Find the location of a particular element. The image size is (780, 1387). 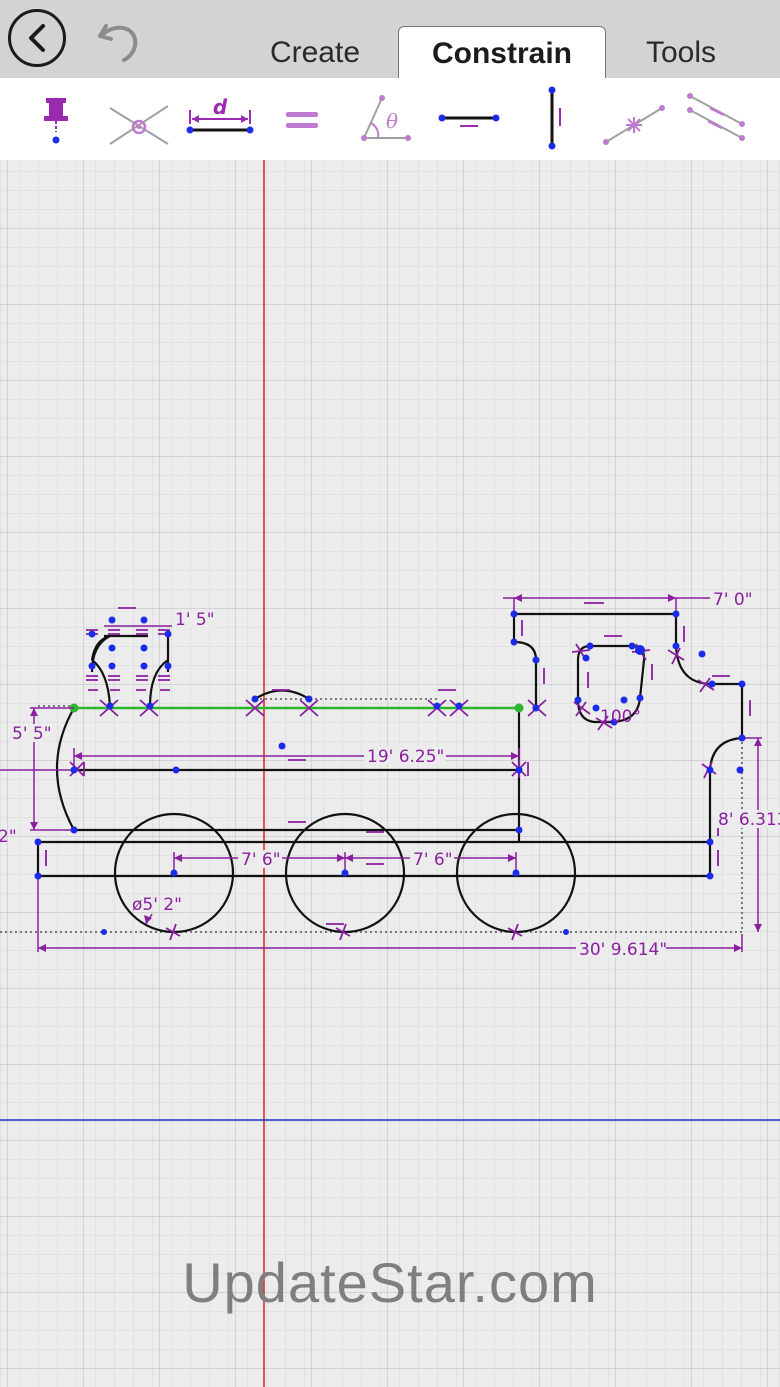

undo-button is located at coordinates (118, 38).